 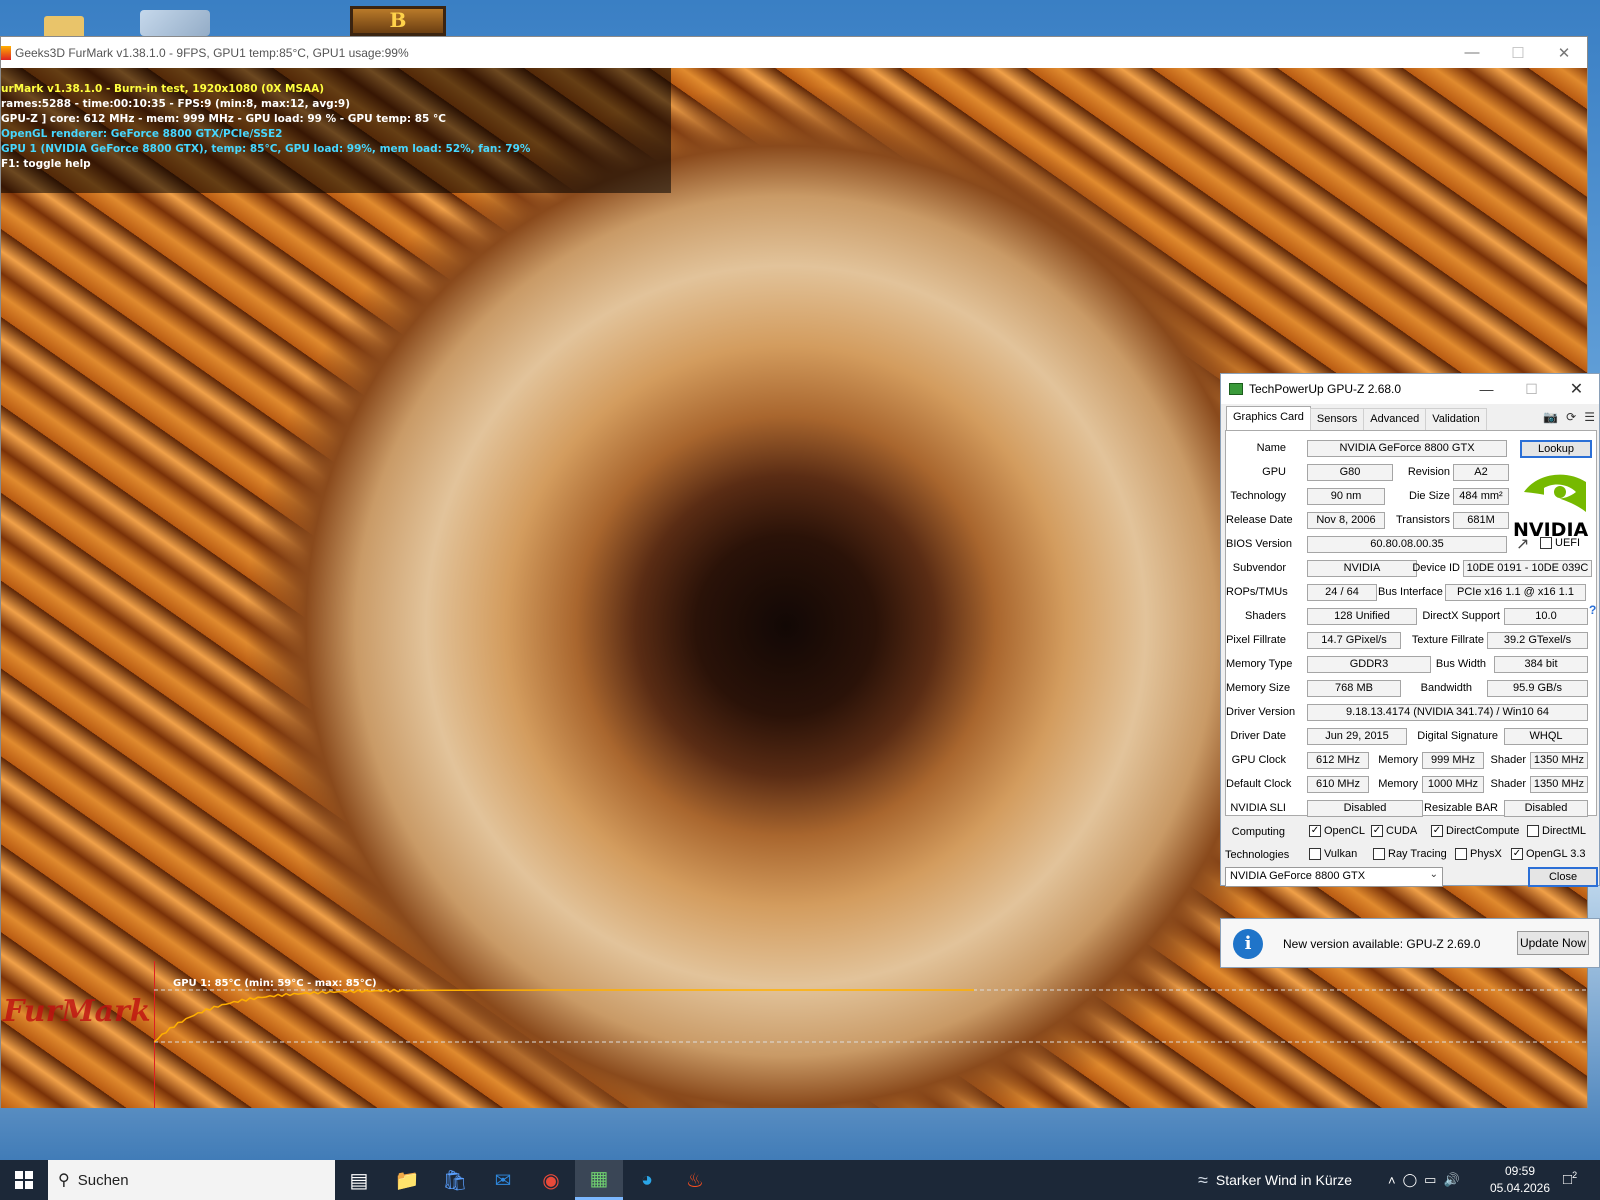 I want to click on pixel-fillrate-value: 14.7 GPixel/s, so click(x=1354, y=640).